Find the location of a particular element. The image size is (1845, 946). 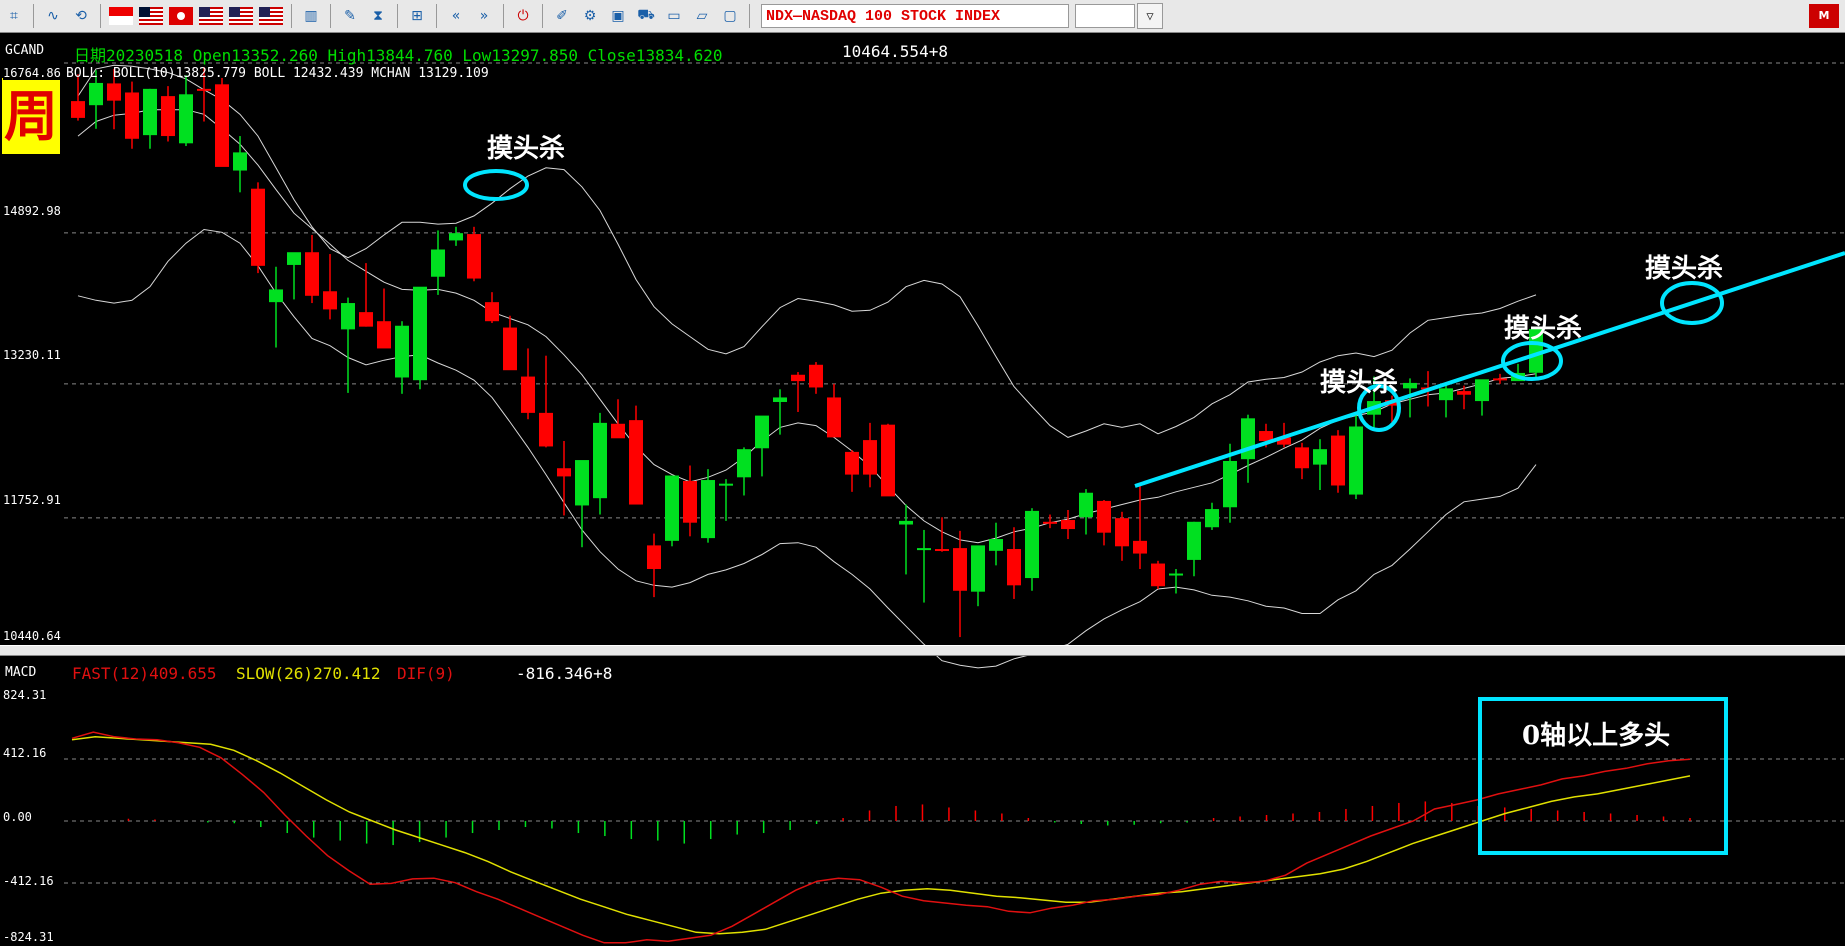

symbol-label: GCAND is located at coordinates (25, 50).